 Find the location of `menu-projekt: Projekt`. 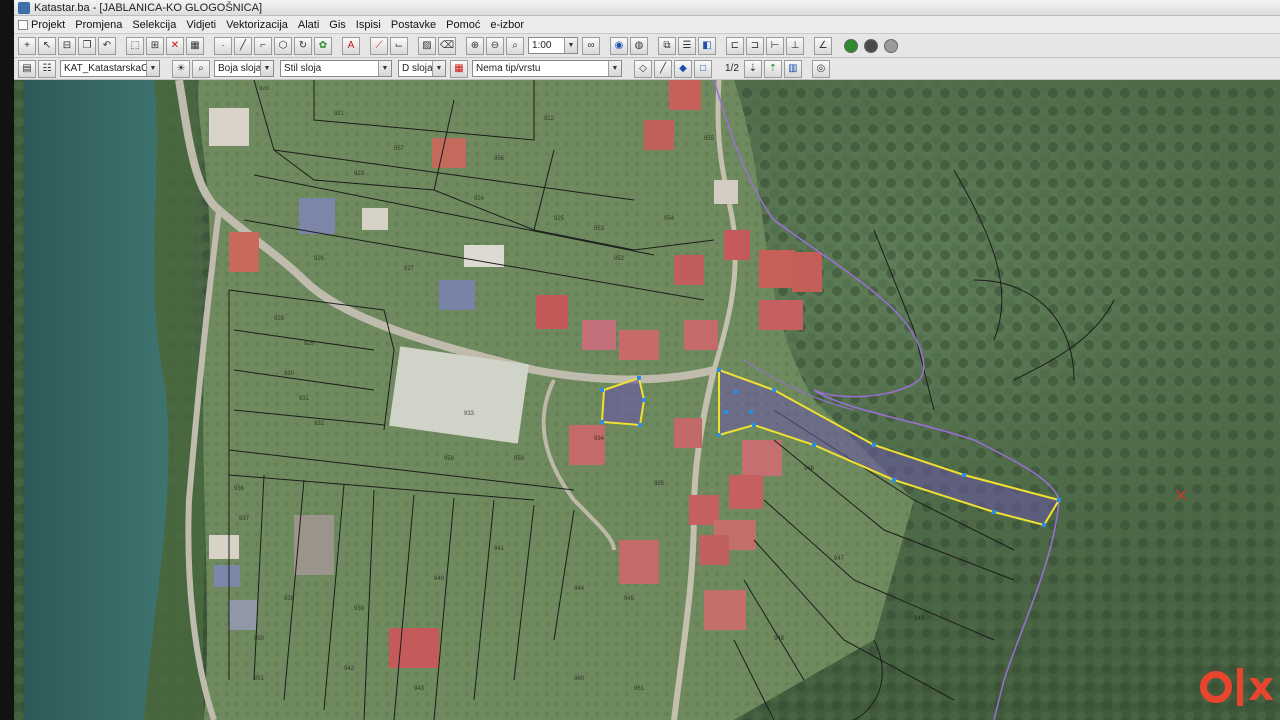

menu-projekt: Projekt is located at coordinates (41, 25).